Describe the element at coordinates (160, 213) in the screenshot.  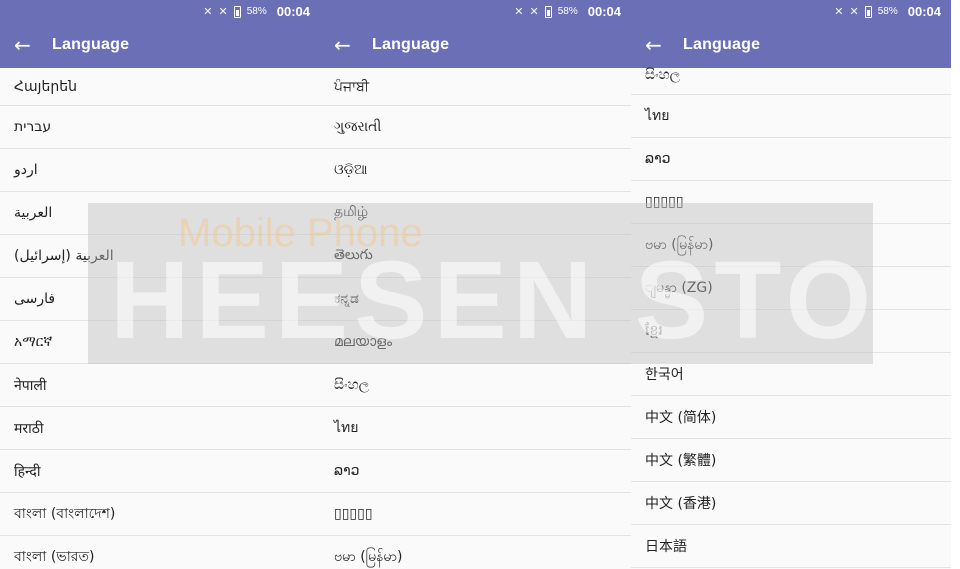
I see `list-item: العربية` at that location.